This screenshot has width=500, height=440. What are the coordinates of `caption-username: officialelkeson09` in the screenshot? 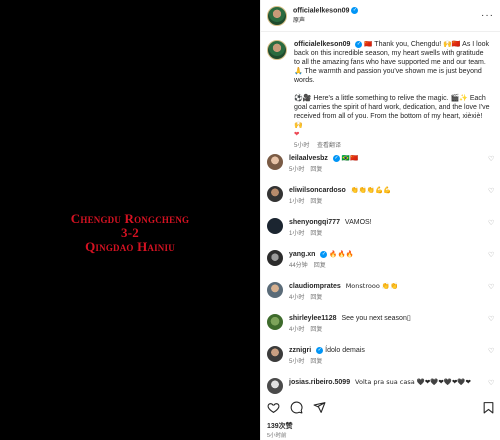 It's located at (322, 44).